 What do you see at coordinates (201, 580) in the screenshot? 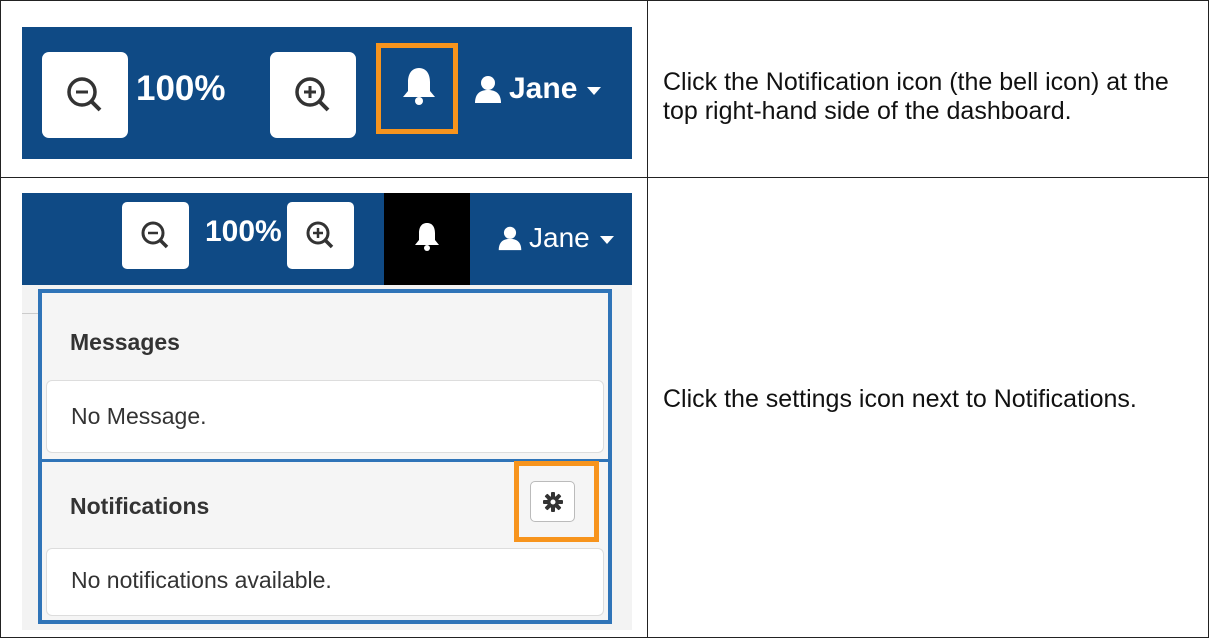
I see `notifications-empty-text: No notifications available.` at bounding box center [201, 580].